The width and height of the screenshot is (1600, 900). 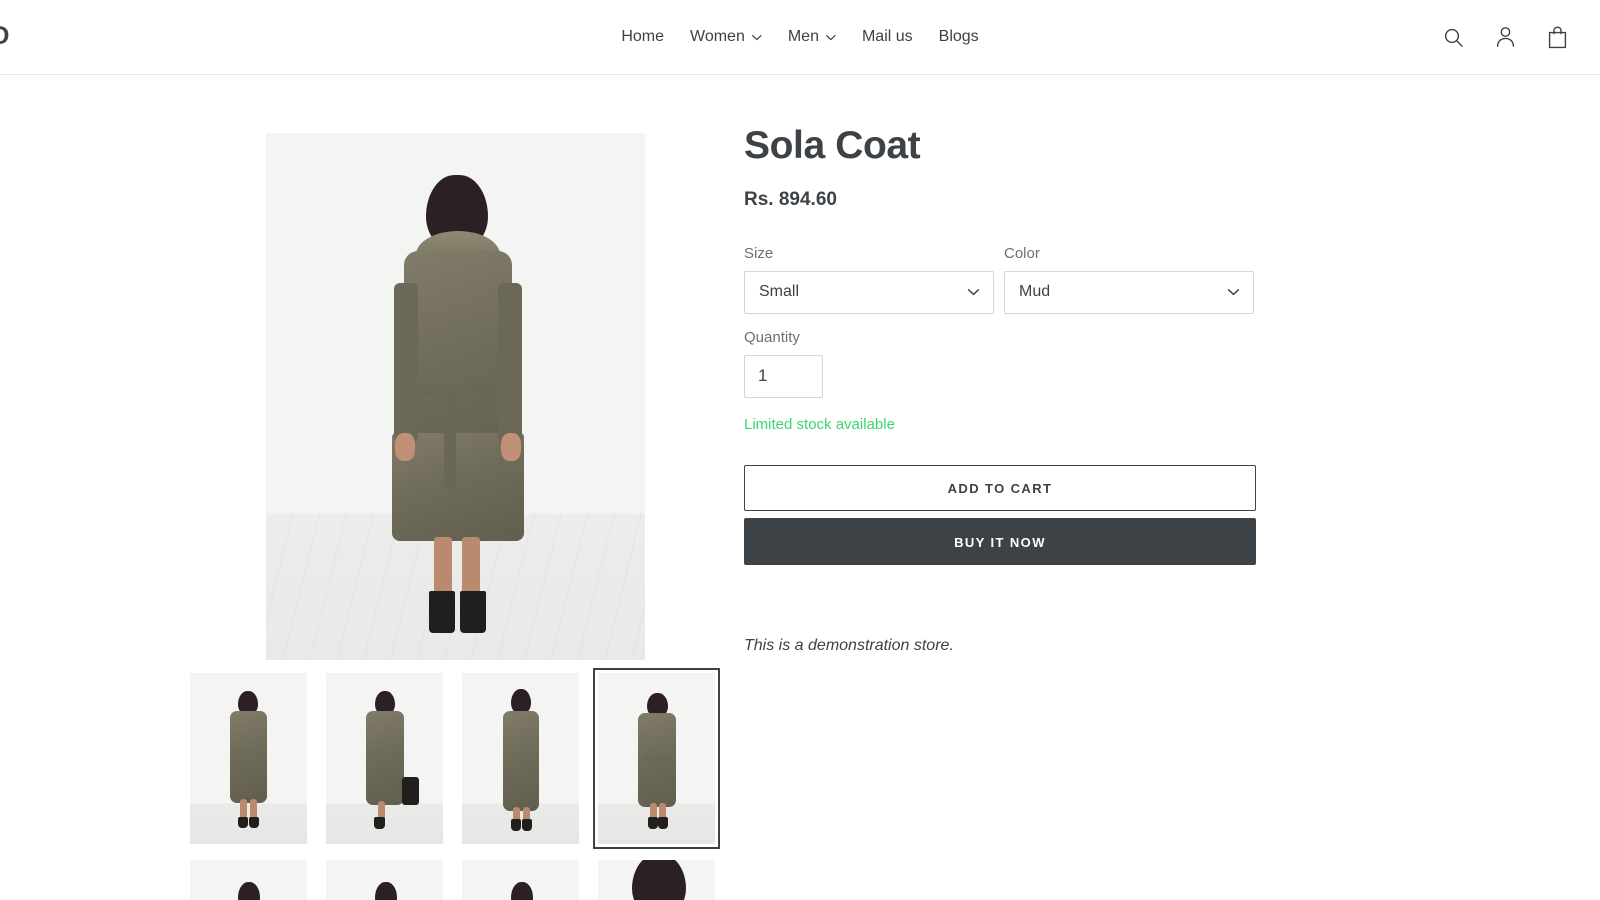 I want to click on size-select: Small, so click(x=869, y=292).